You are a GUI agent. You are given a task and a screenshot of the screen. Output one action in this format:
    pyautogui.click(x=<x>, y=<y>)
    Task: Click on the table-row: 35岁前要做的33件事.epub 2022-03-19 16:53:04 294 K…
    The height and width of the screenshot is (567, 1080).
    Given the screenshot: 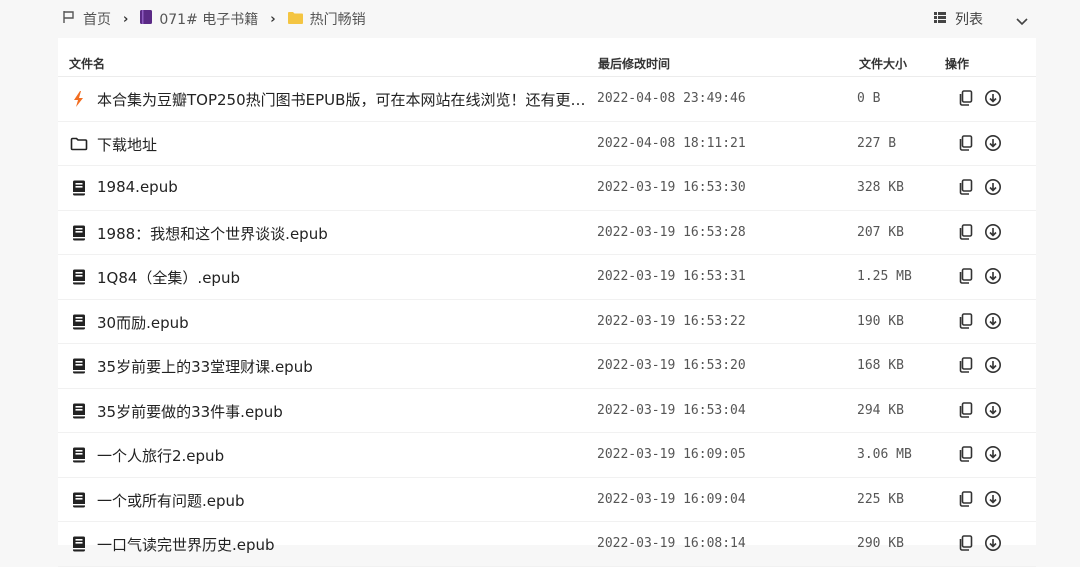 What is the action you would take?
    pyautogui.click(x=547, y=411)
    